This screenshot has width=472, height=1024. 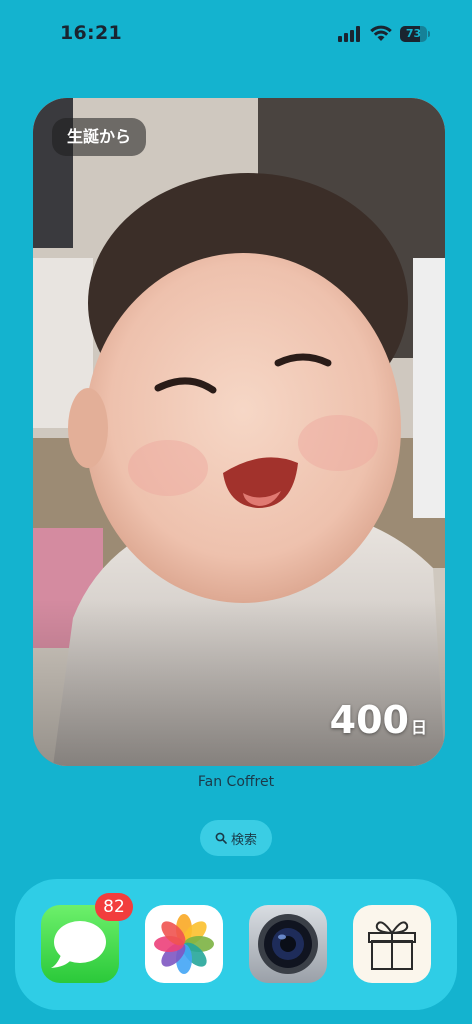 I want to click on day-count-number: 400, so click(x=369, y=720).